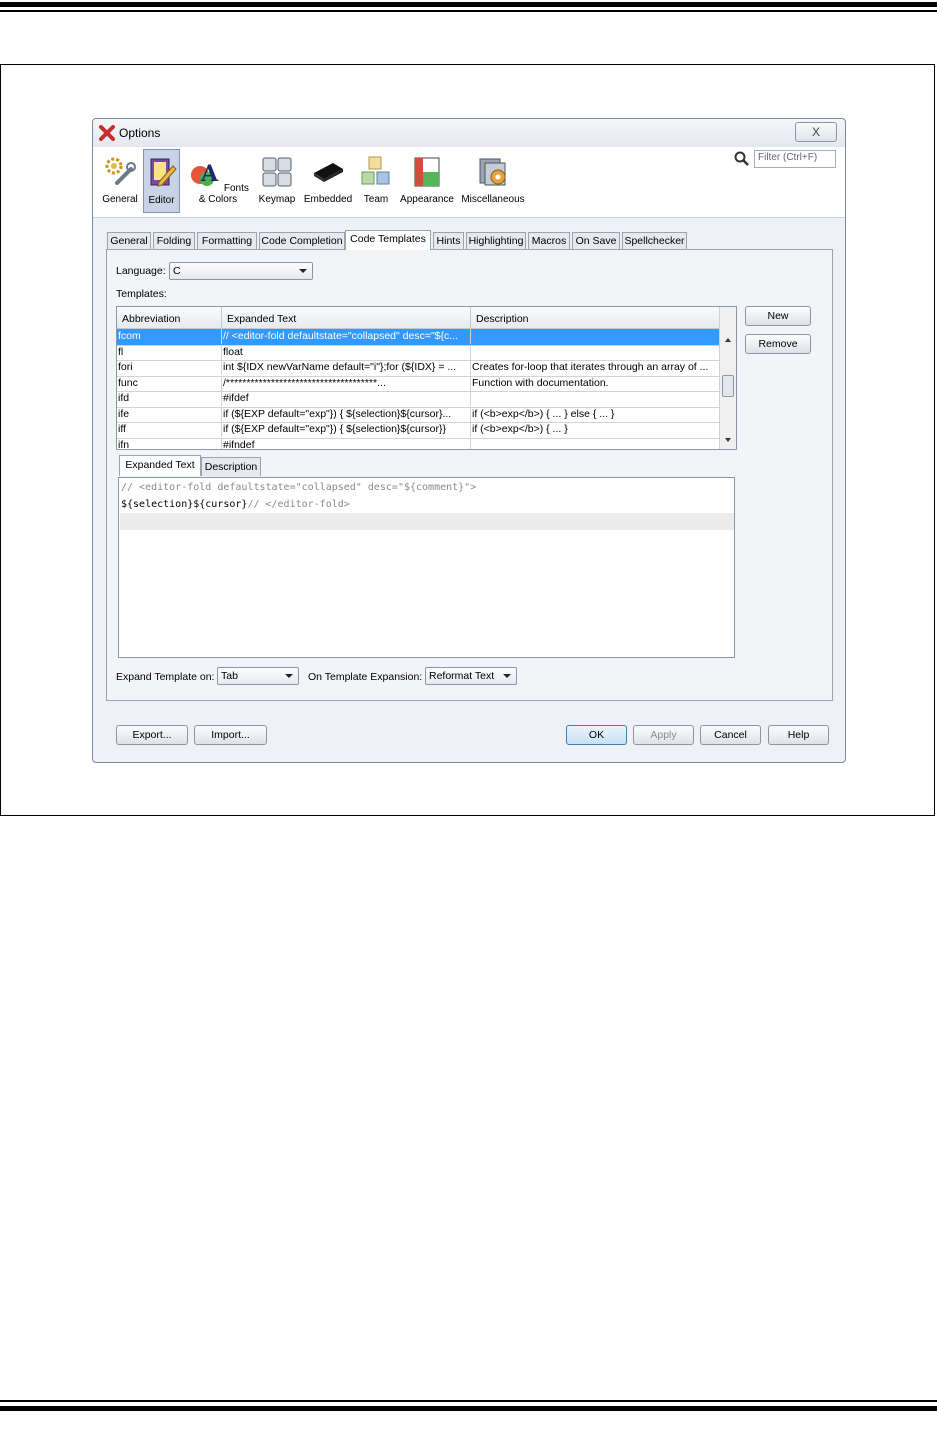 The height and width of the screenshot is (1429, 937). I want to click on table-header: Abbreviation Expanded Text Description, so click(418, 318).